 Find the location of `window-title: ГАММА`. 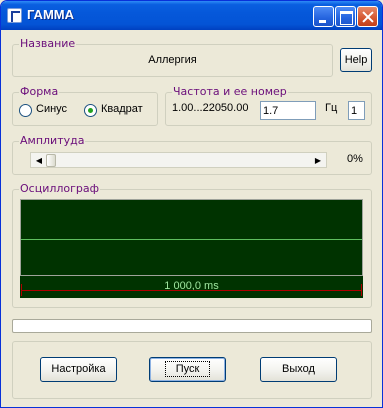

window-title: ГАММА is located at coordinates (50, 14).